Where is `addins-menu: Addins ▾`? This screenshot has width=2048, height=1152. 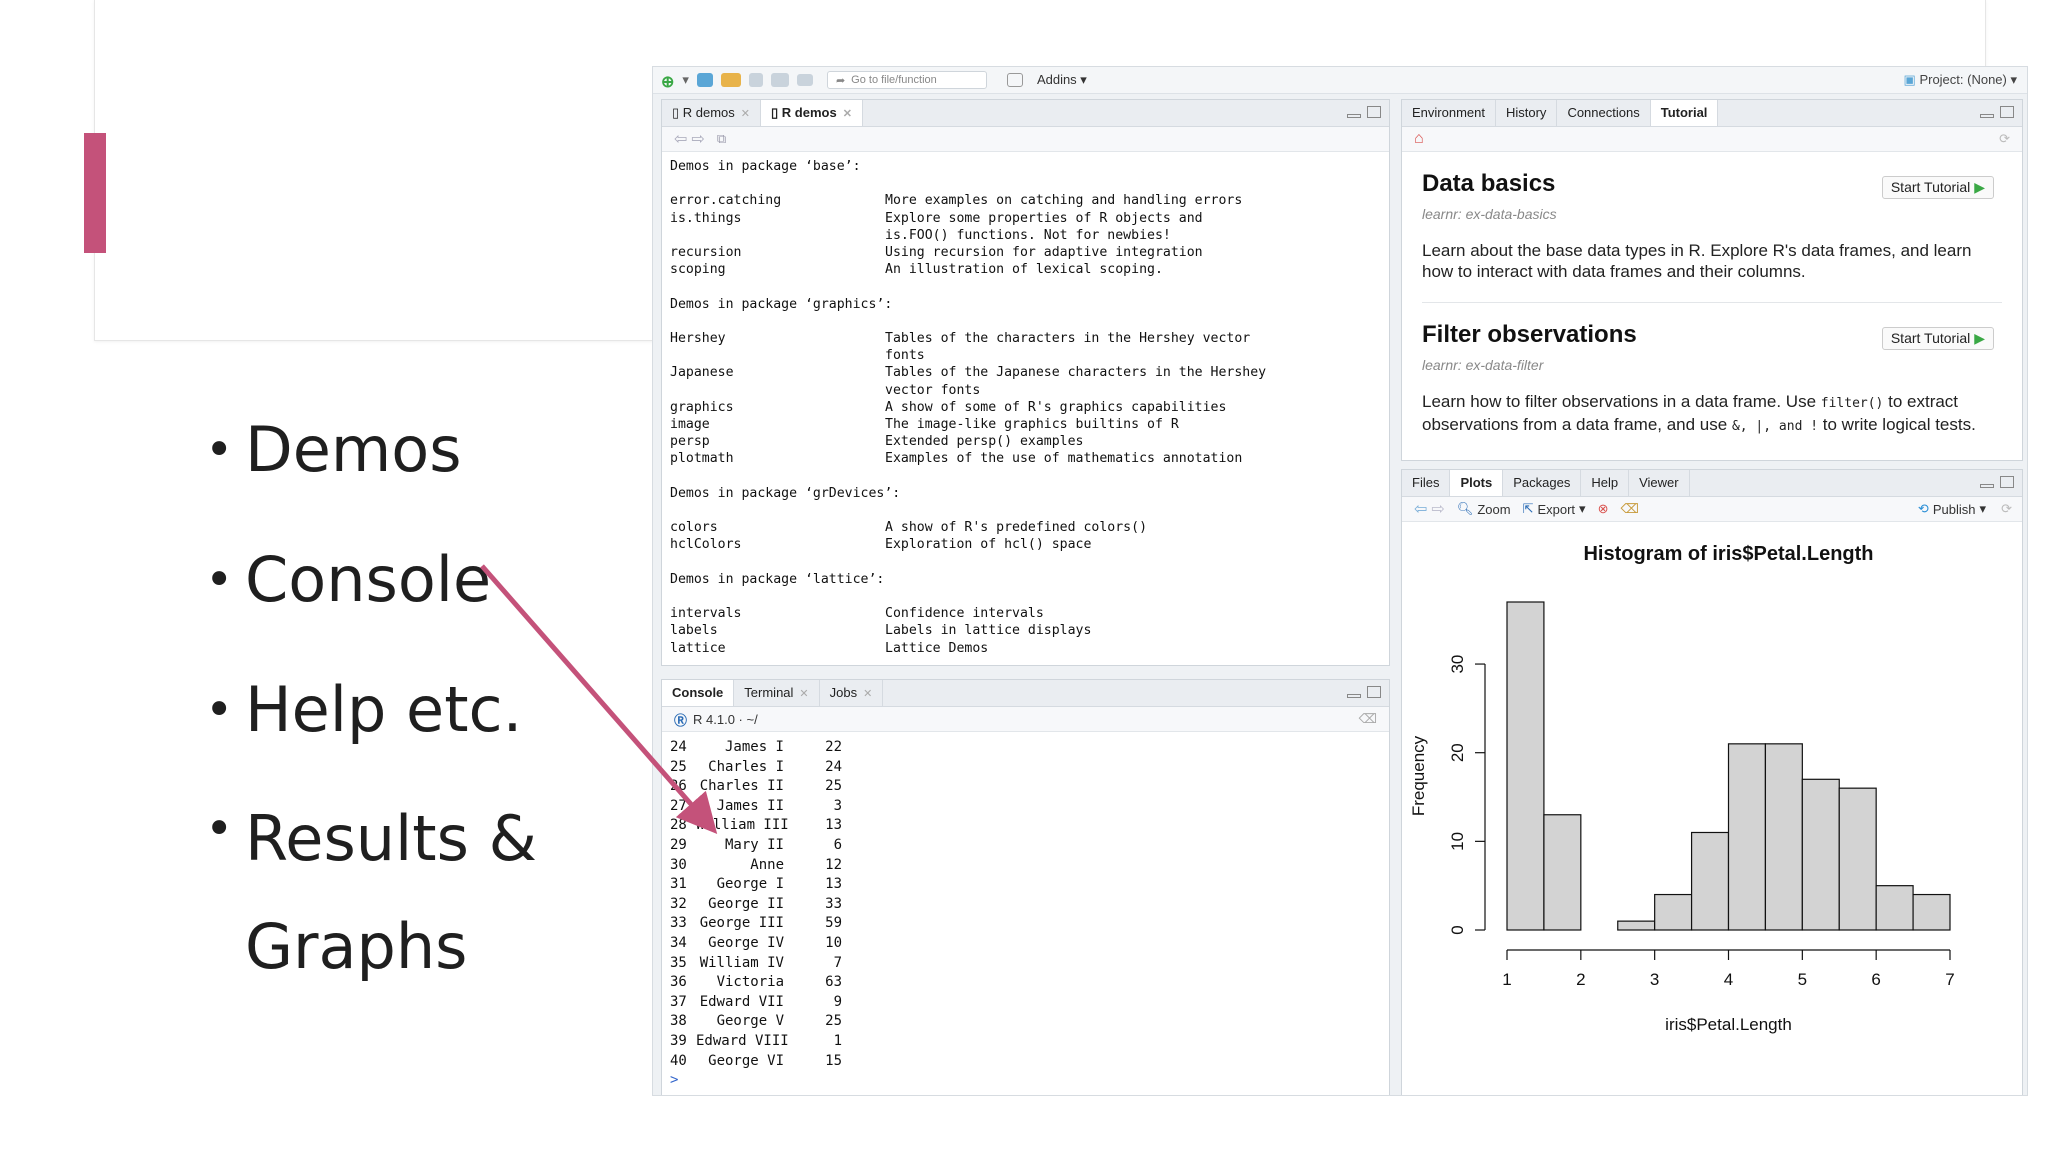 addins-menu: Addins ▾ is located at coordinates (1062, 80).